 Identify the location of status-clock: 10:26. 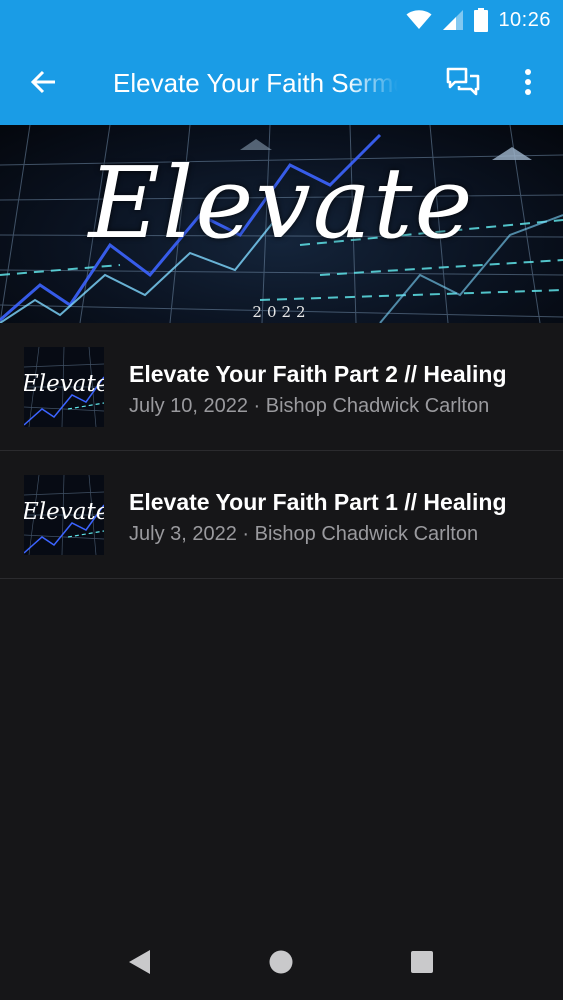
(524, 19).